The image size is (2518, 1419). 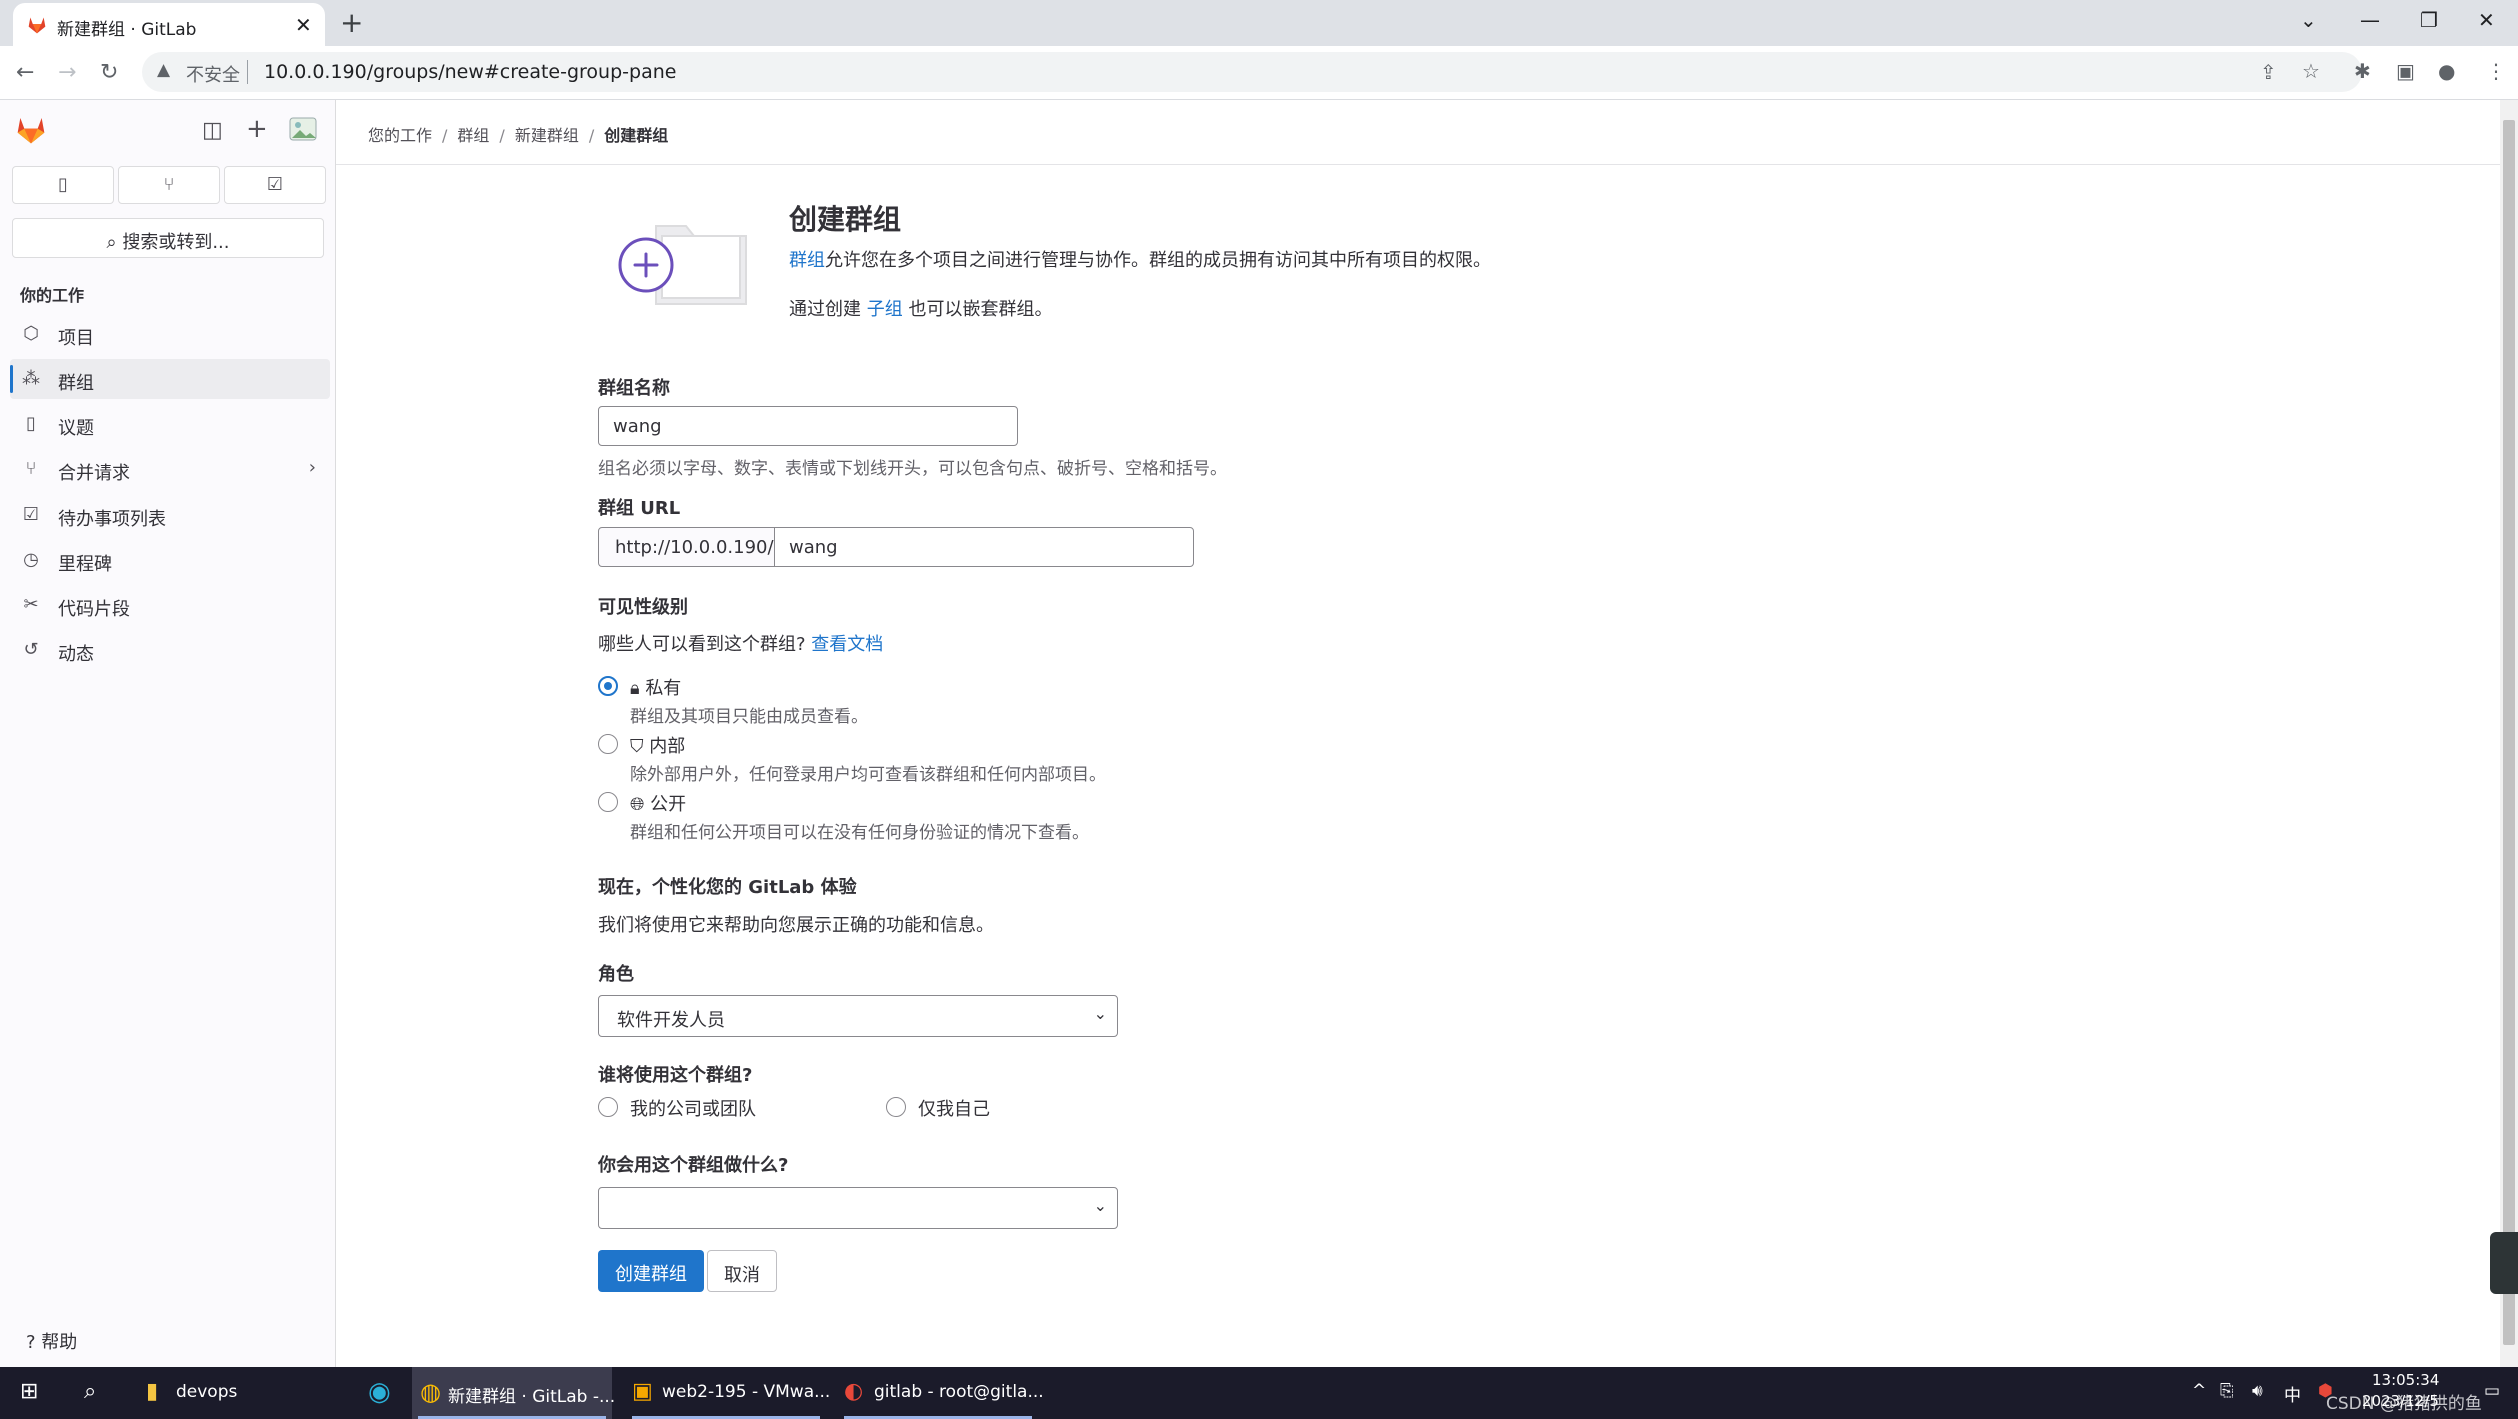 What do you see at coordinates (213, 74) in the screenshot?
I see `insecure-label: 不安全` at bounding box center [213, 74].